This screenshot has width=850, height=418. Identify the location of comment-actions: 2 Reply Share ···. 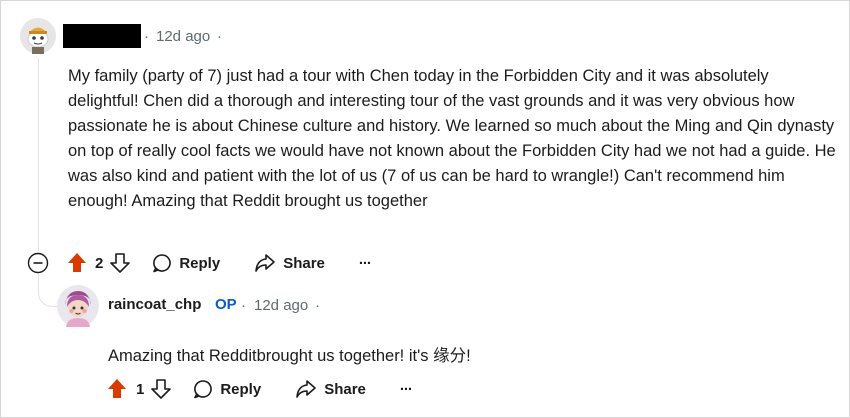
(199, 263).